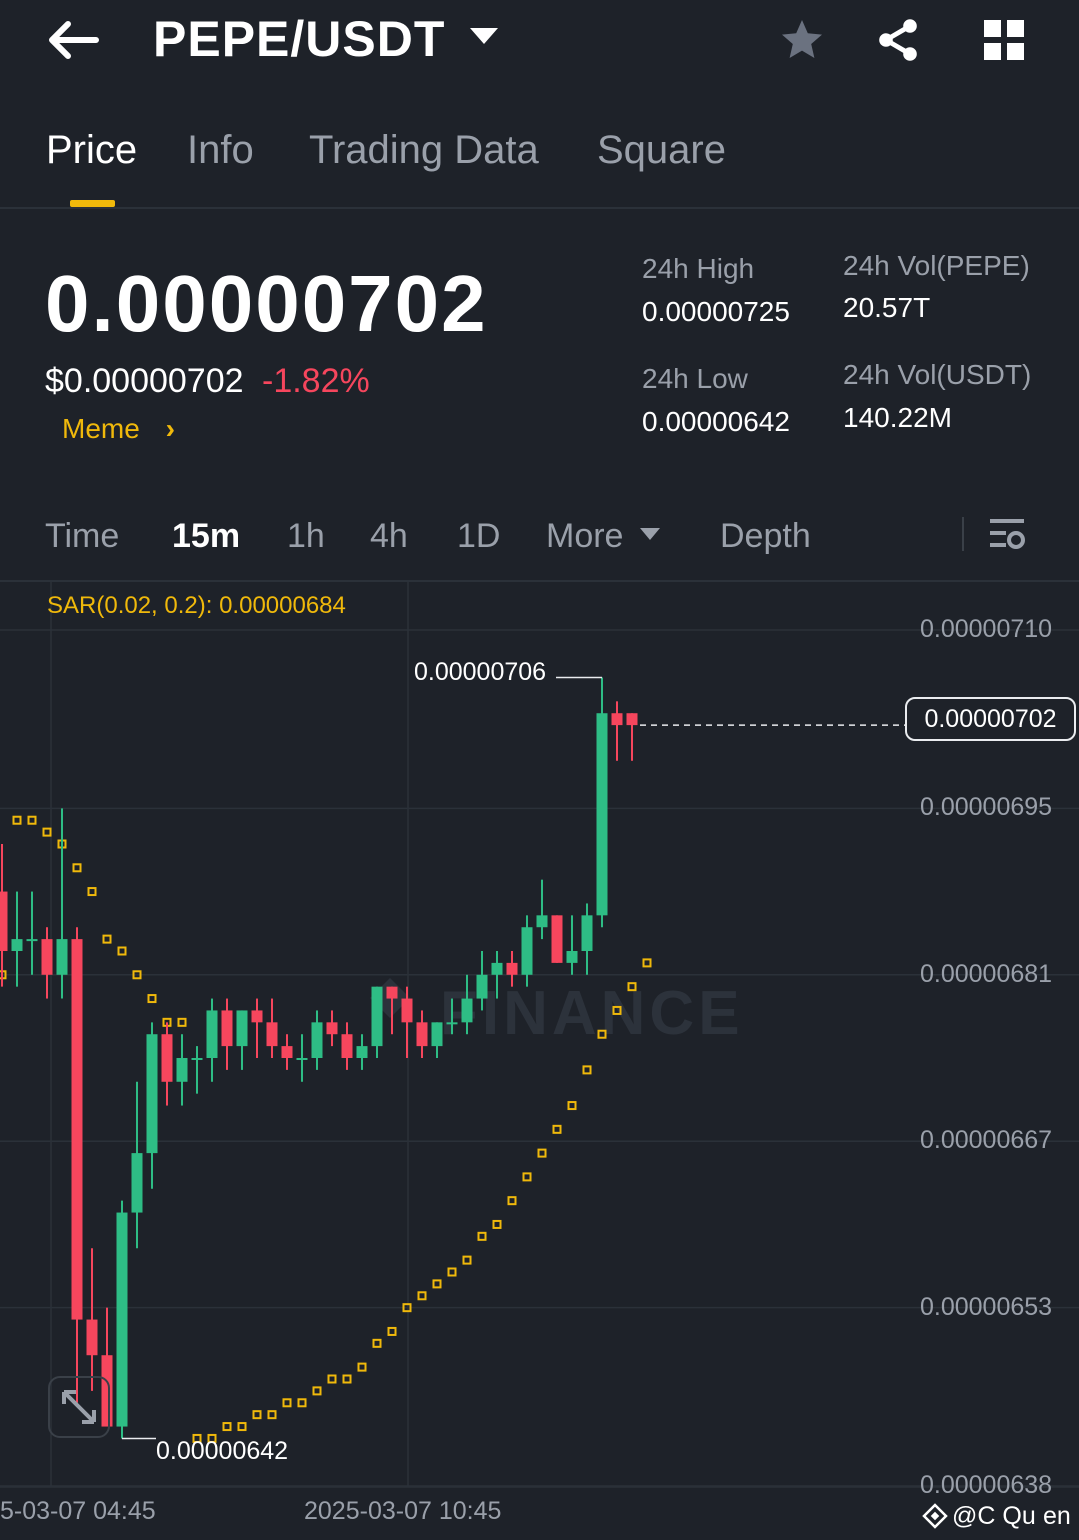  I want to click on chart-settings-icon, so click(1008, 535).